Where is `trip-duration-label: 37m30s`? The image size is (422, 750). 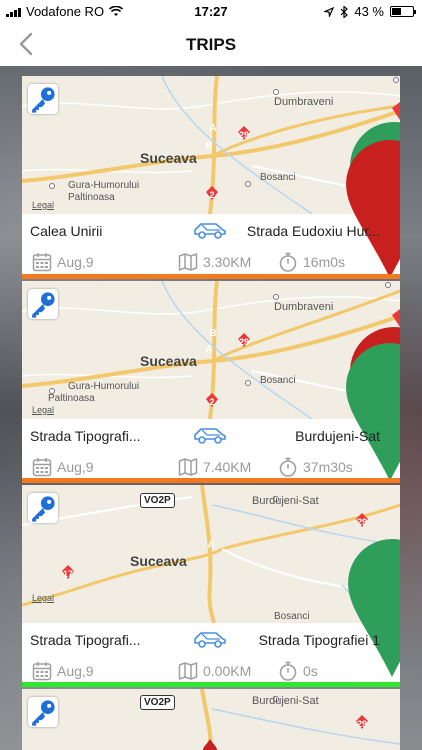
trip-duration-label: 37m30s is located at coordinates (328, 467).